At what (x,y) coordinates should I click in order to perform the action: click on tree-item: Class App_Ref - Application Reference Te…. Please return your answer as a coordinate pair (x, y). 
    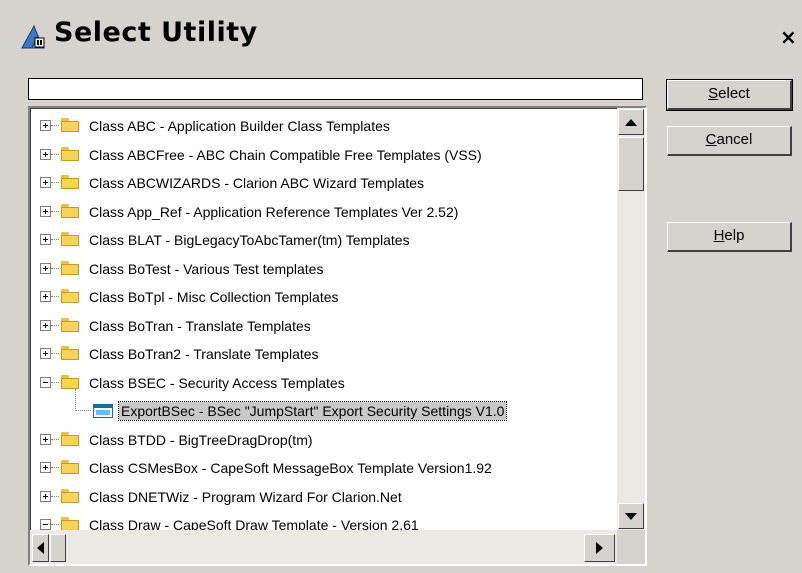
    Looking at the image, I should click on (324, 212).